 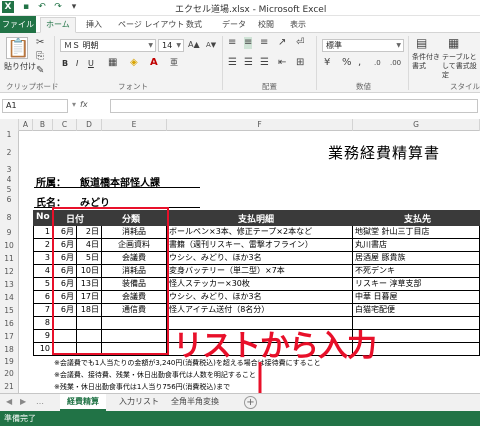 I want to click on format-painter-icon: ✎, so click(x=40, y=71).